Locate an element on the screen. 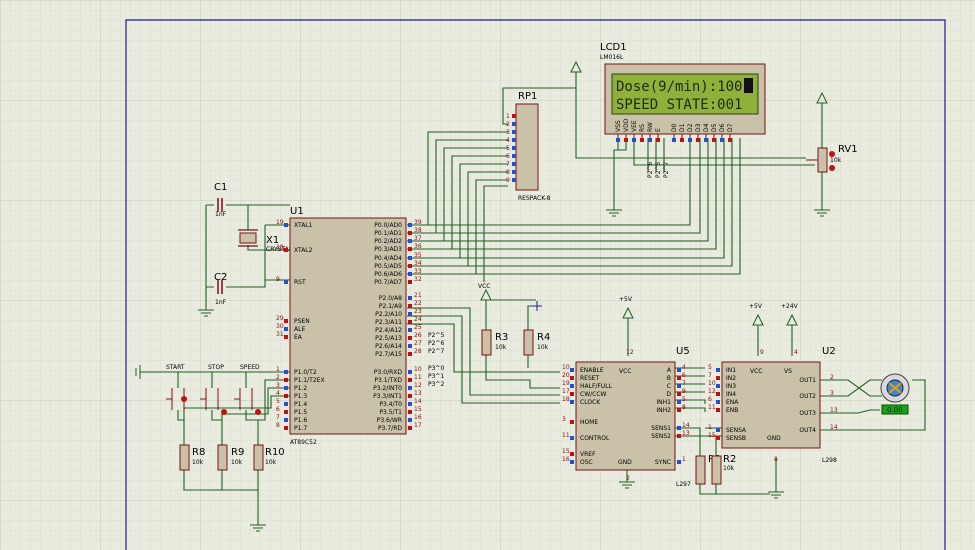  u5-pin-num: 20 is located at coordinates (566, 375).